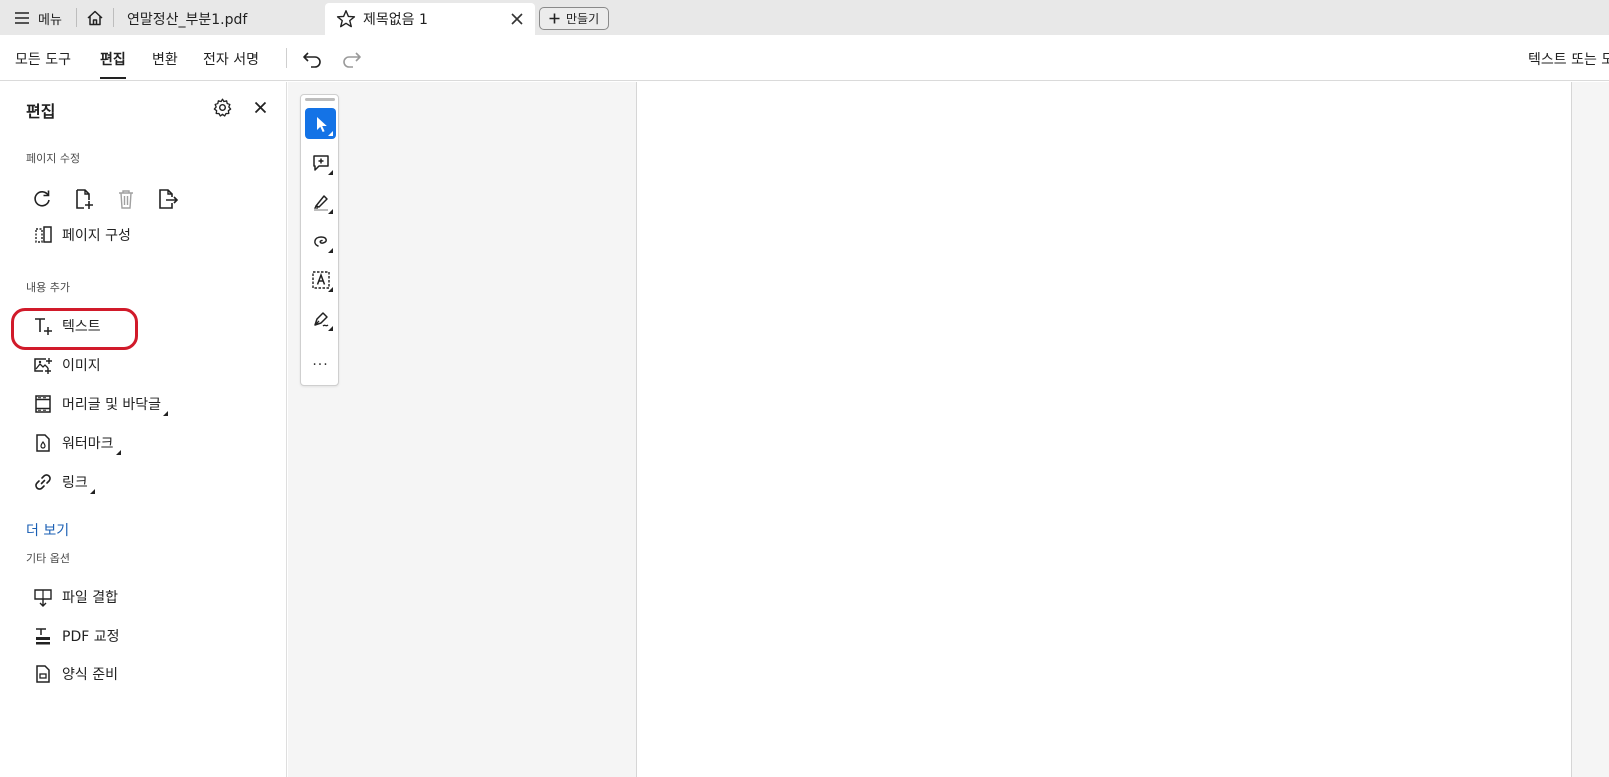 This screenshot has width=1609, height=777. I want to click on hamburger-icon, so click(22, 18).